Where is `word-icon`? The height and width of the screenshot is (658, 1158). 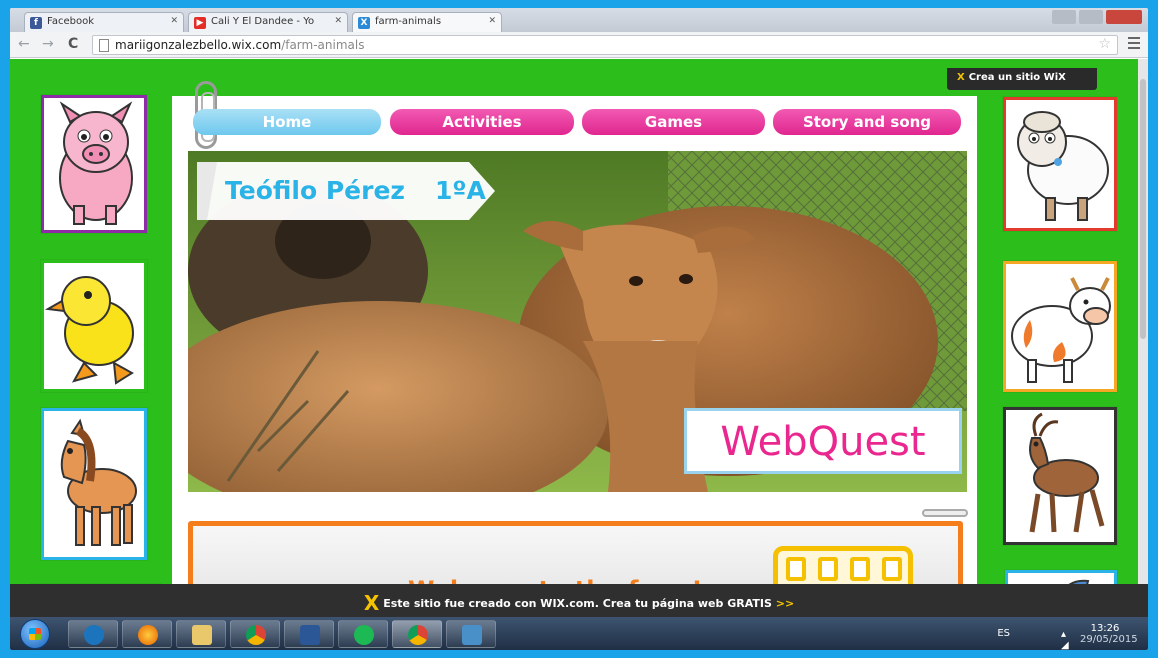 word-icon is located at coordinates (310, 635).